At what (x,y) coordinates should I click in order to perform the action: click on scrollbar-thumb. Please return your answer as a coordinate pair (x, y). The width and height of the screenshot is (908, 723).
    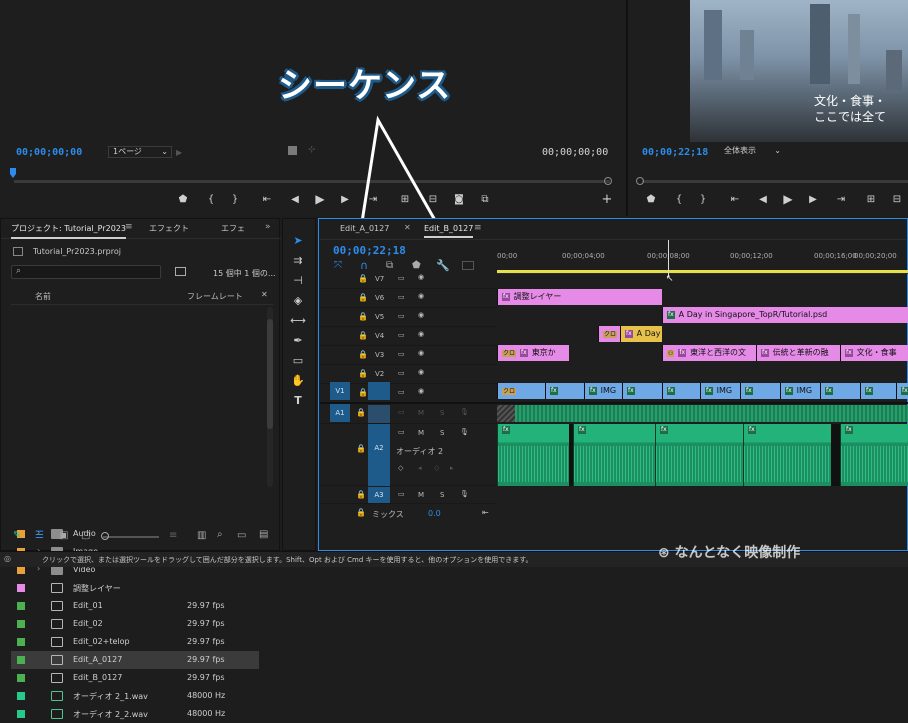
    Looking at the image, I should click on (270, 374).